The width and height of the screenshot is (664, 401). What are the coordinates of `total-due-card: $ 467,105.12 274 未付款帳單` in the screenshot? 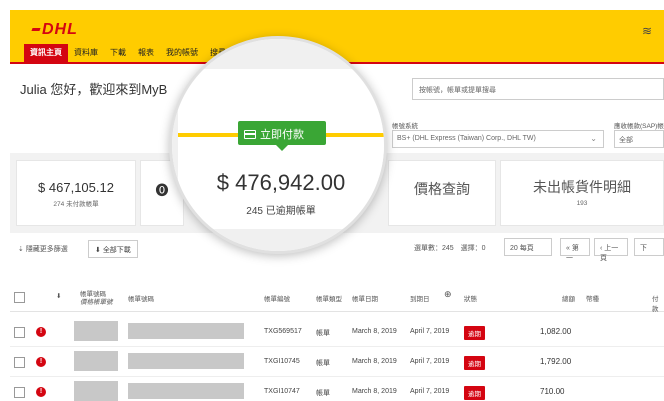 It's located at (76, 193).